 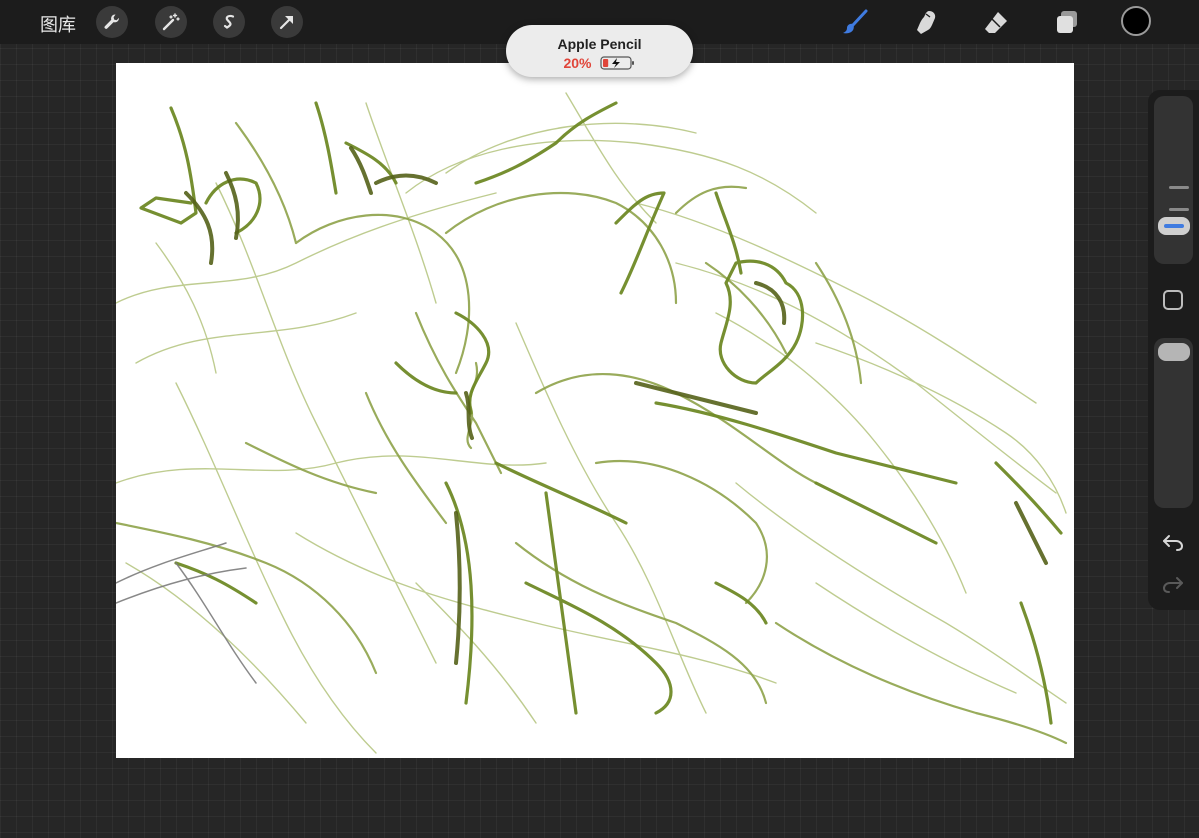 I want to click on smudge-finger-icon, so click(x=926, y=22).